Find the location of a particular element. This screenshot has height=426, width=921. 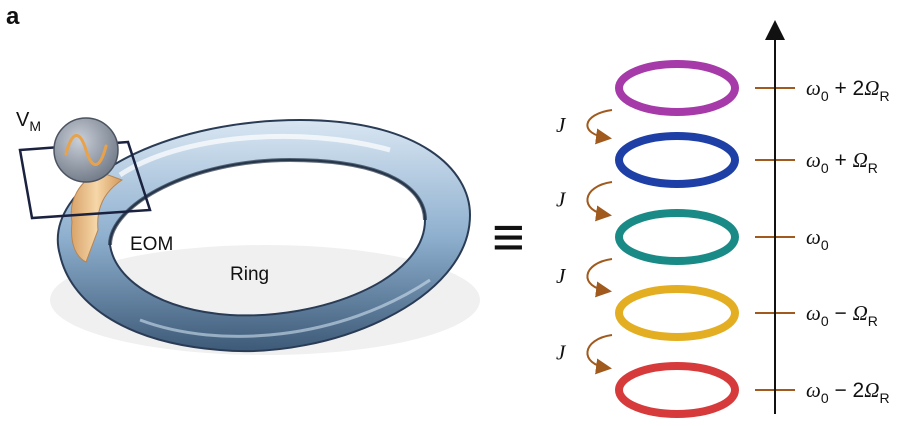

voltage-label: VM is located at coordinates (28, 121).